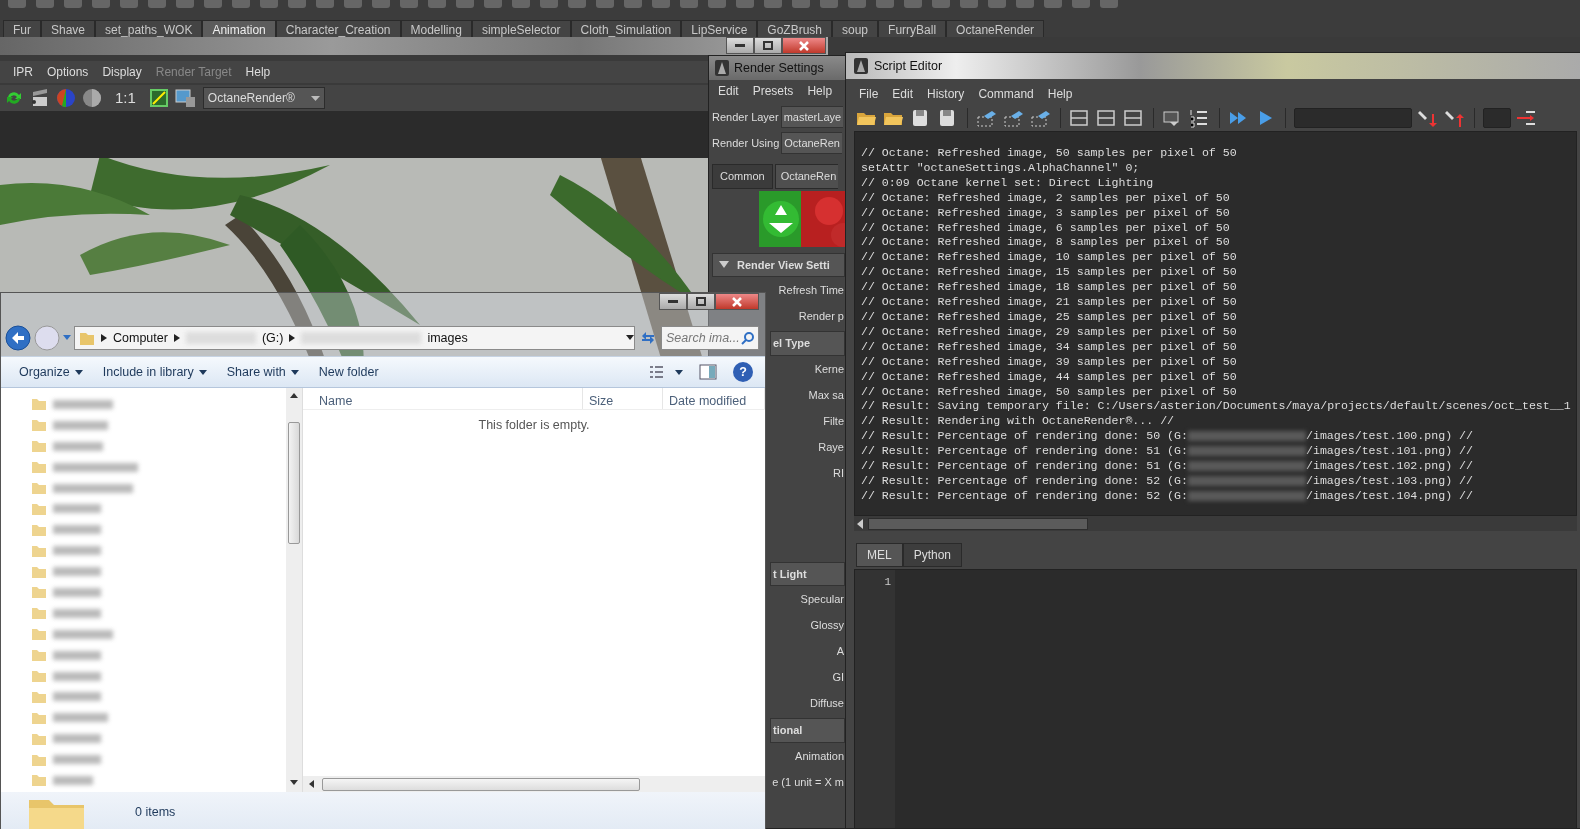 The height and width of the screenshot is (829, 1580). I want to click on clear-history-icon, so click(987, 118).